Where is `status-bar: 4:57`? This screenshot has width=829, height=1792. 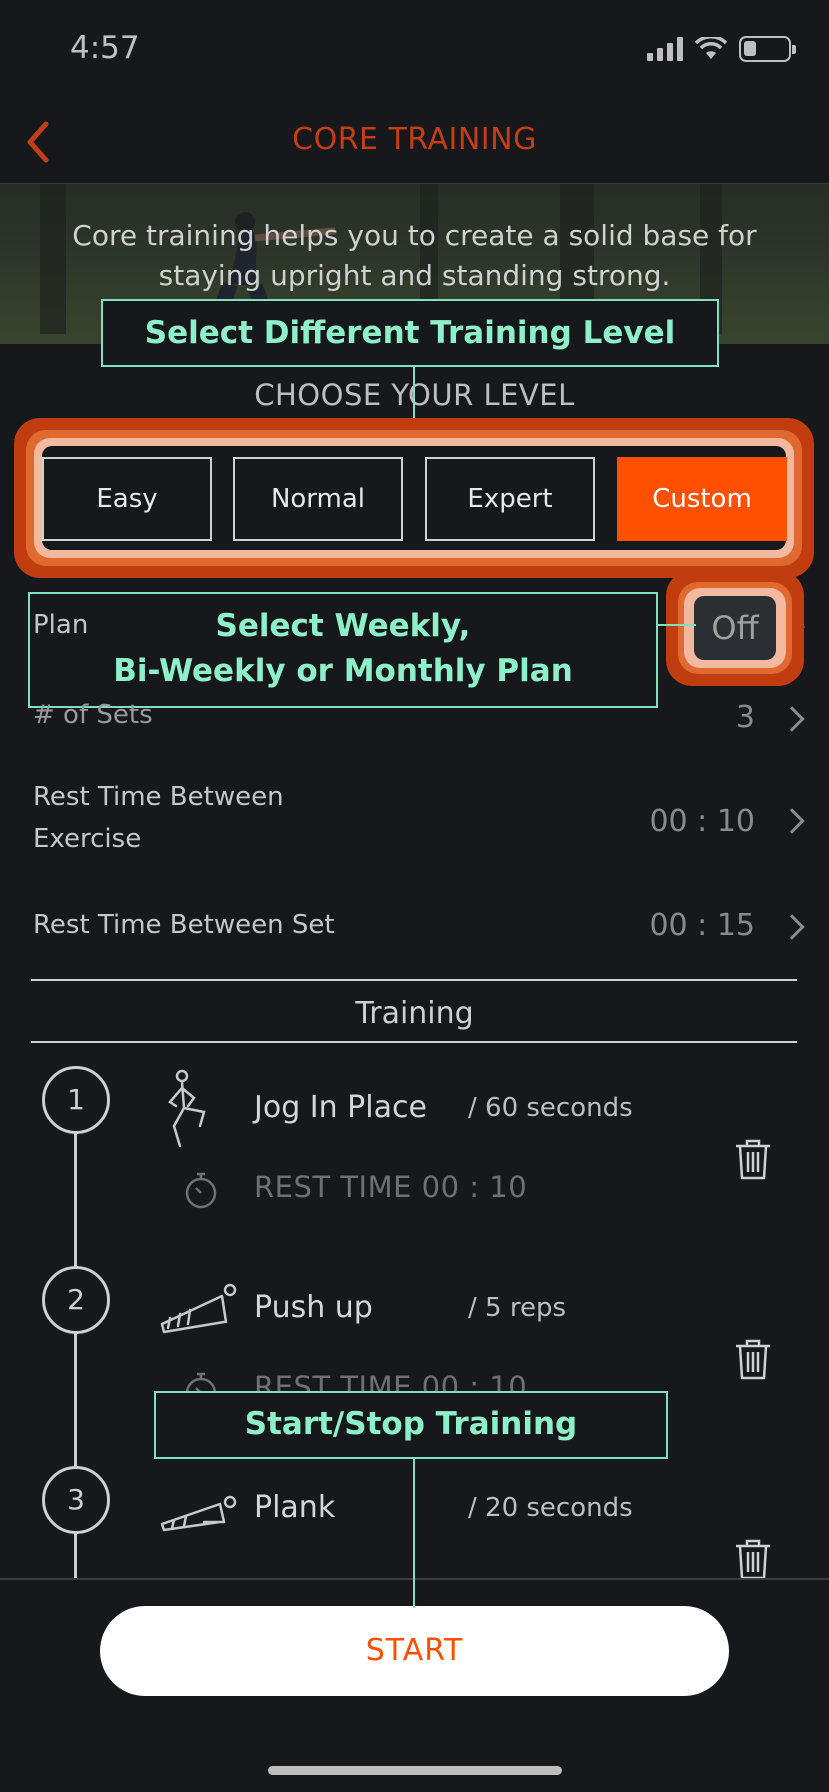 status-bar: 4:57 is located at coordinates (414, 50).